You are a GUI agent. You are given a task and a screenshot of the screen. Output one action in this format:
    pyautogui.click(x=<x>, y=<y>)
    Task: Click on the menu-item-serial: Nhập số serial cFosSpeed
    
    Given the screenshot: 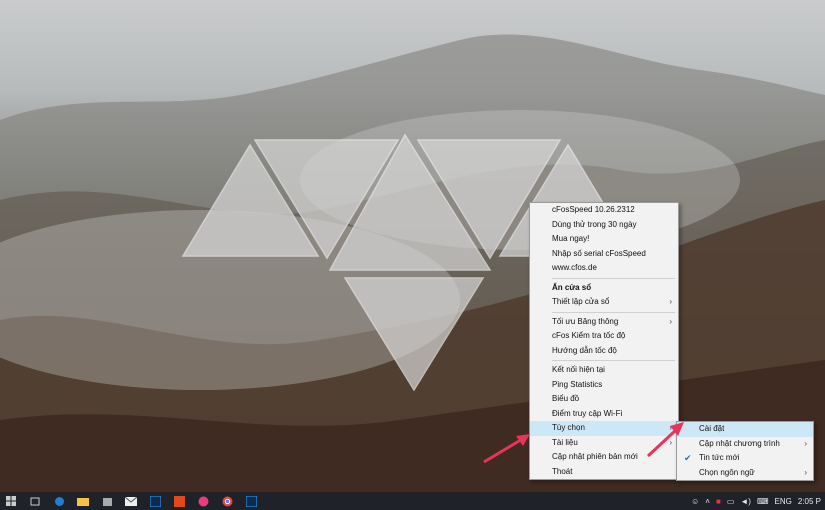 What is the action you would take?
    pyautogui.click(x=604, y=254)
    